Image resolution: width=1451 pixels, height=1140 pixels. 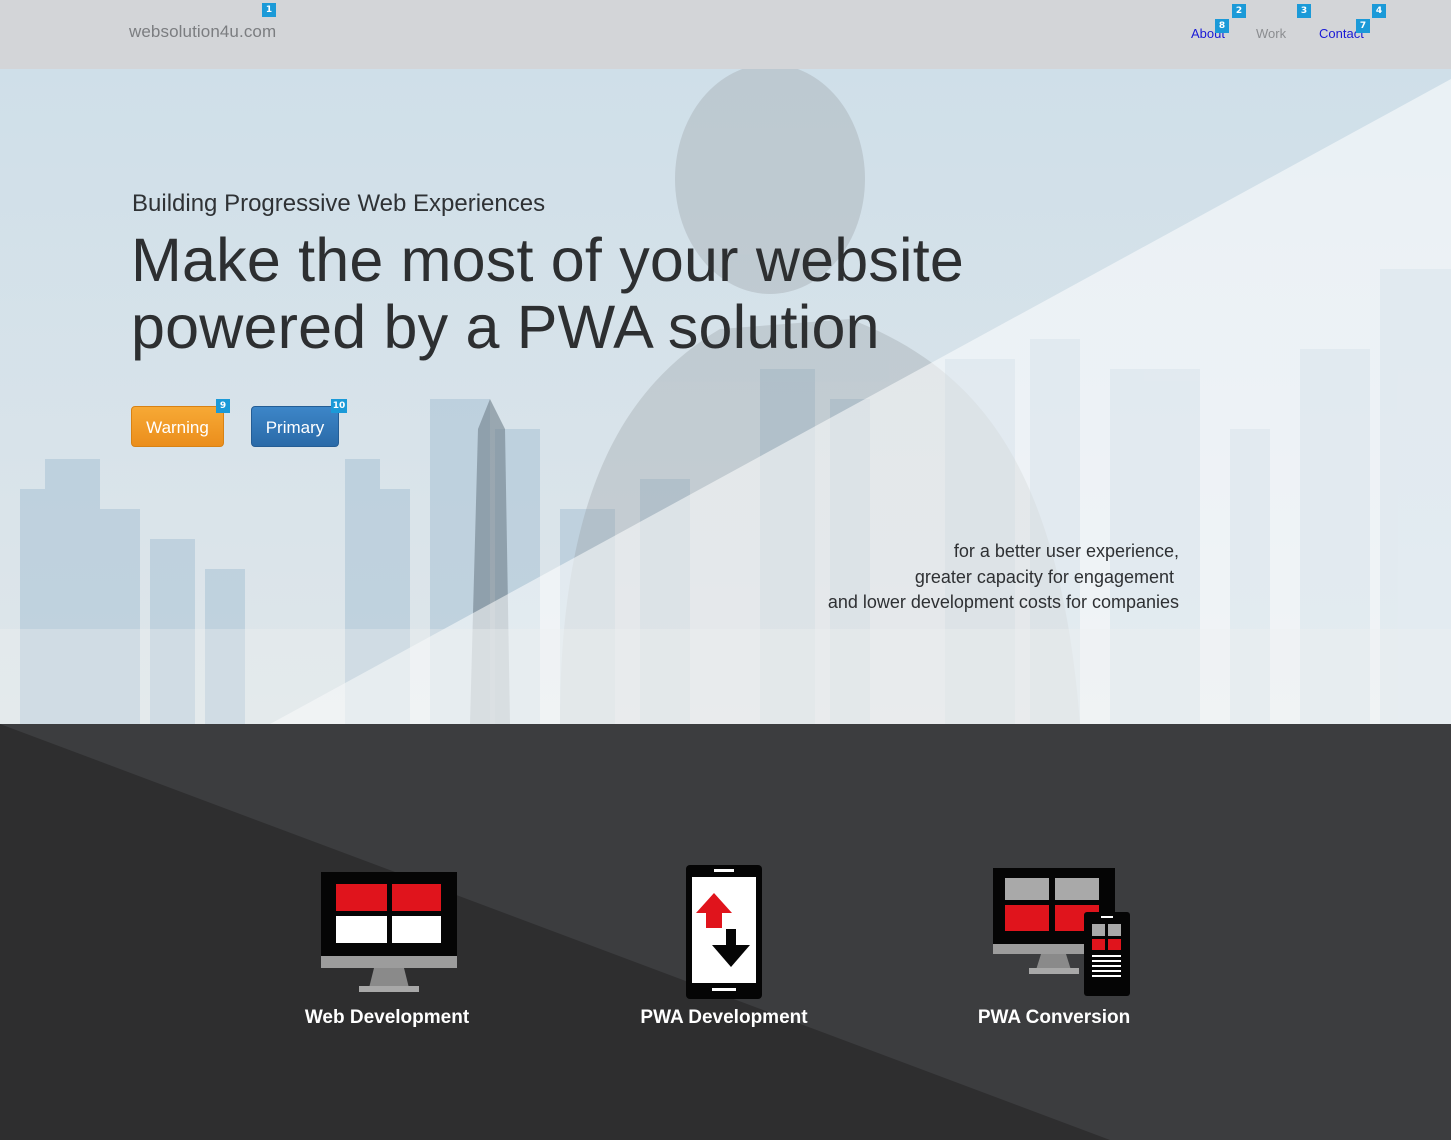 What do you see at coordinates (1066, 551) in the screenshot?
I see `tagline-line: for a better user experience,` at bounding box center [1066, 551].